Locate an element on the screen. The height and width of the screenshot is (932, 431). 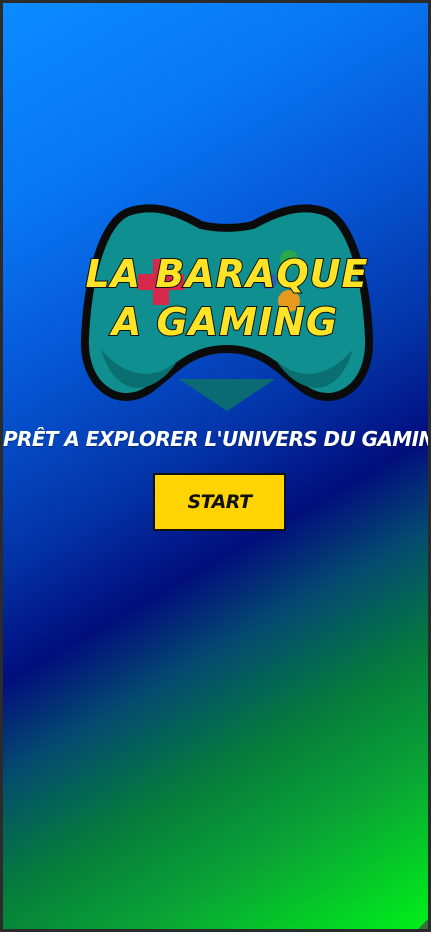
start-button: START is located at coordinates (219, 502).